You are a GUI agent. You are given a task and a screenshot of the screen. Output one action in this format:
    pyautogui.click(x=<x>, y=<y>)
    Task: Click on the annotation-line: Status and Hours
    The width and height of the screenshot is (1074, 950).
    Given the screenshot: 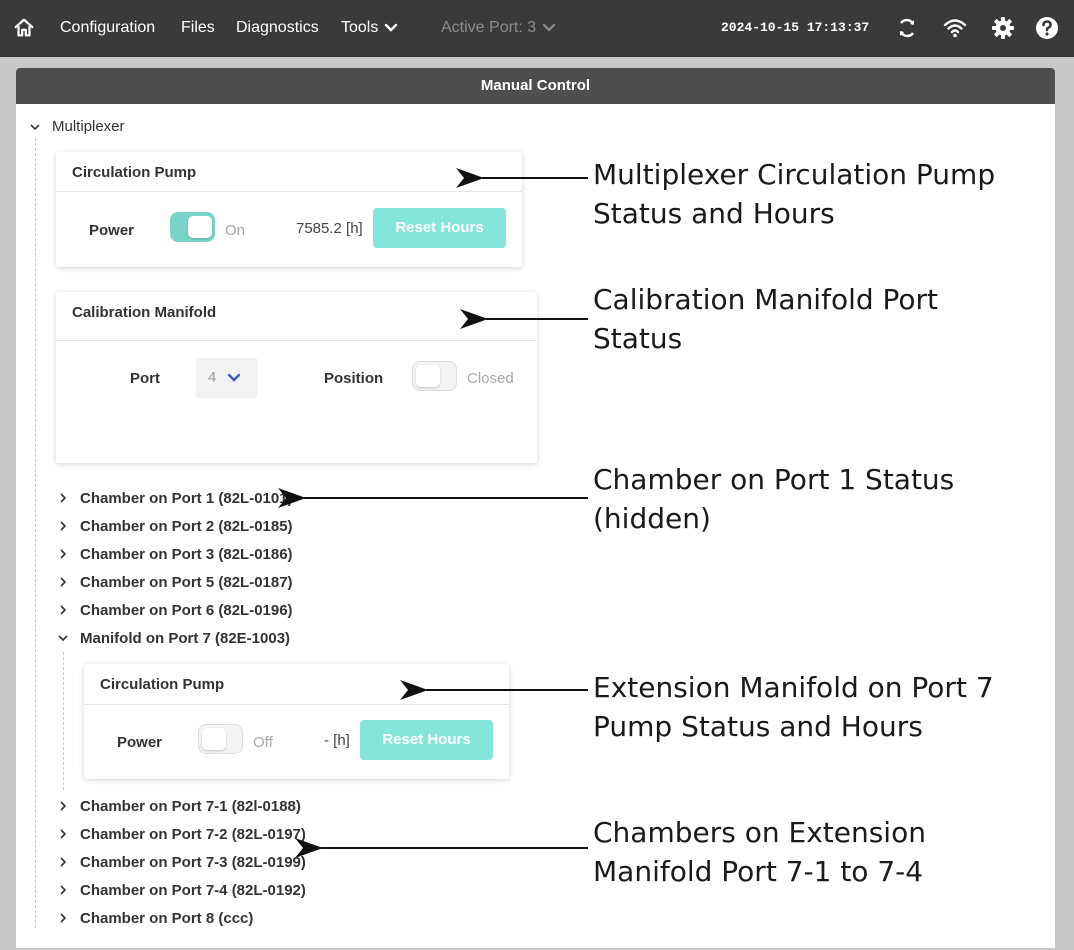 What is the action you would take?
    pyautogui.click(x=714, y=213)
    